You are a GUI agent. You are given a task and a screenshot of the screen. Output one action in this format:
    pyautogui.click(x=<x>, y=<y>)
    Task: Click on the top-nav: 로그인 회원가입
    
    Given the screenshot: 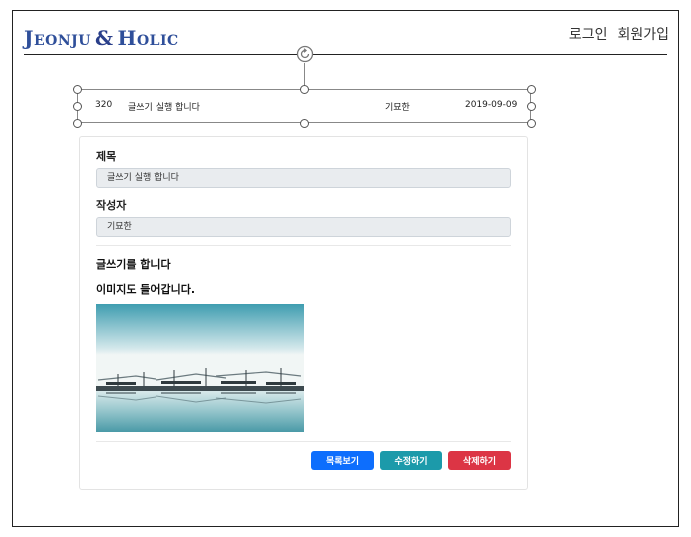 What is the action you would take?
    pyautogui.click(x=619, y=34)
    